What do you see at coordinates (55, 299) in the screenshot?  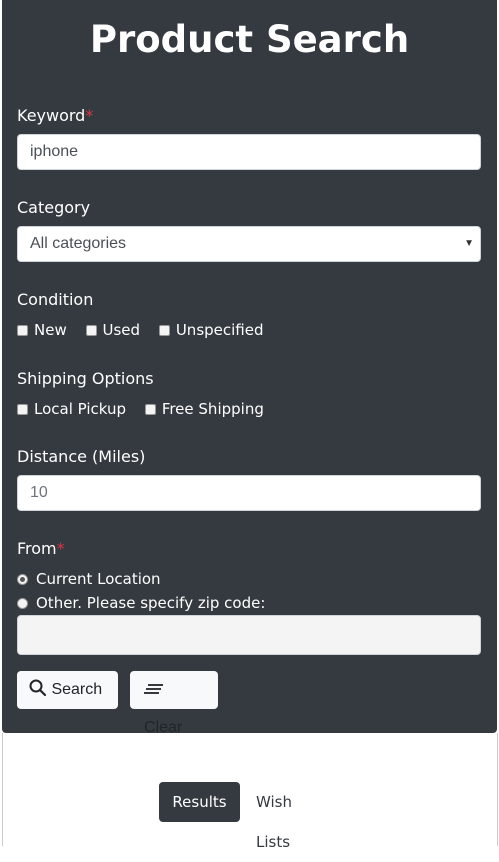 I see `condition-label: Condition` at bounding box center [55, 299].